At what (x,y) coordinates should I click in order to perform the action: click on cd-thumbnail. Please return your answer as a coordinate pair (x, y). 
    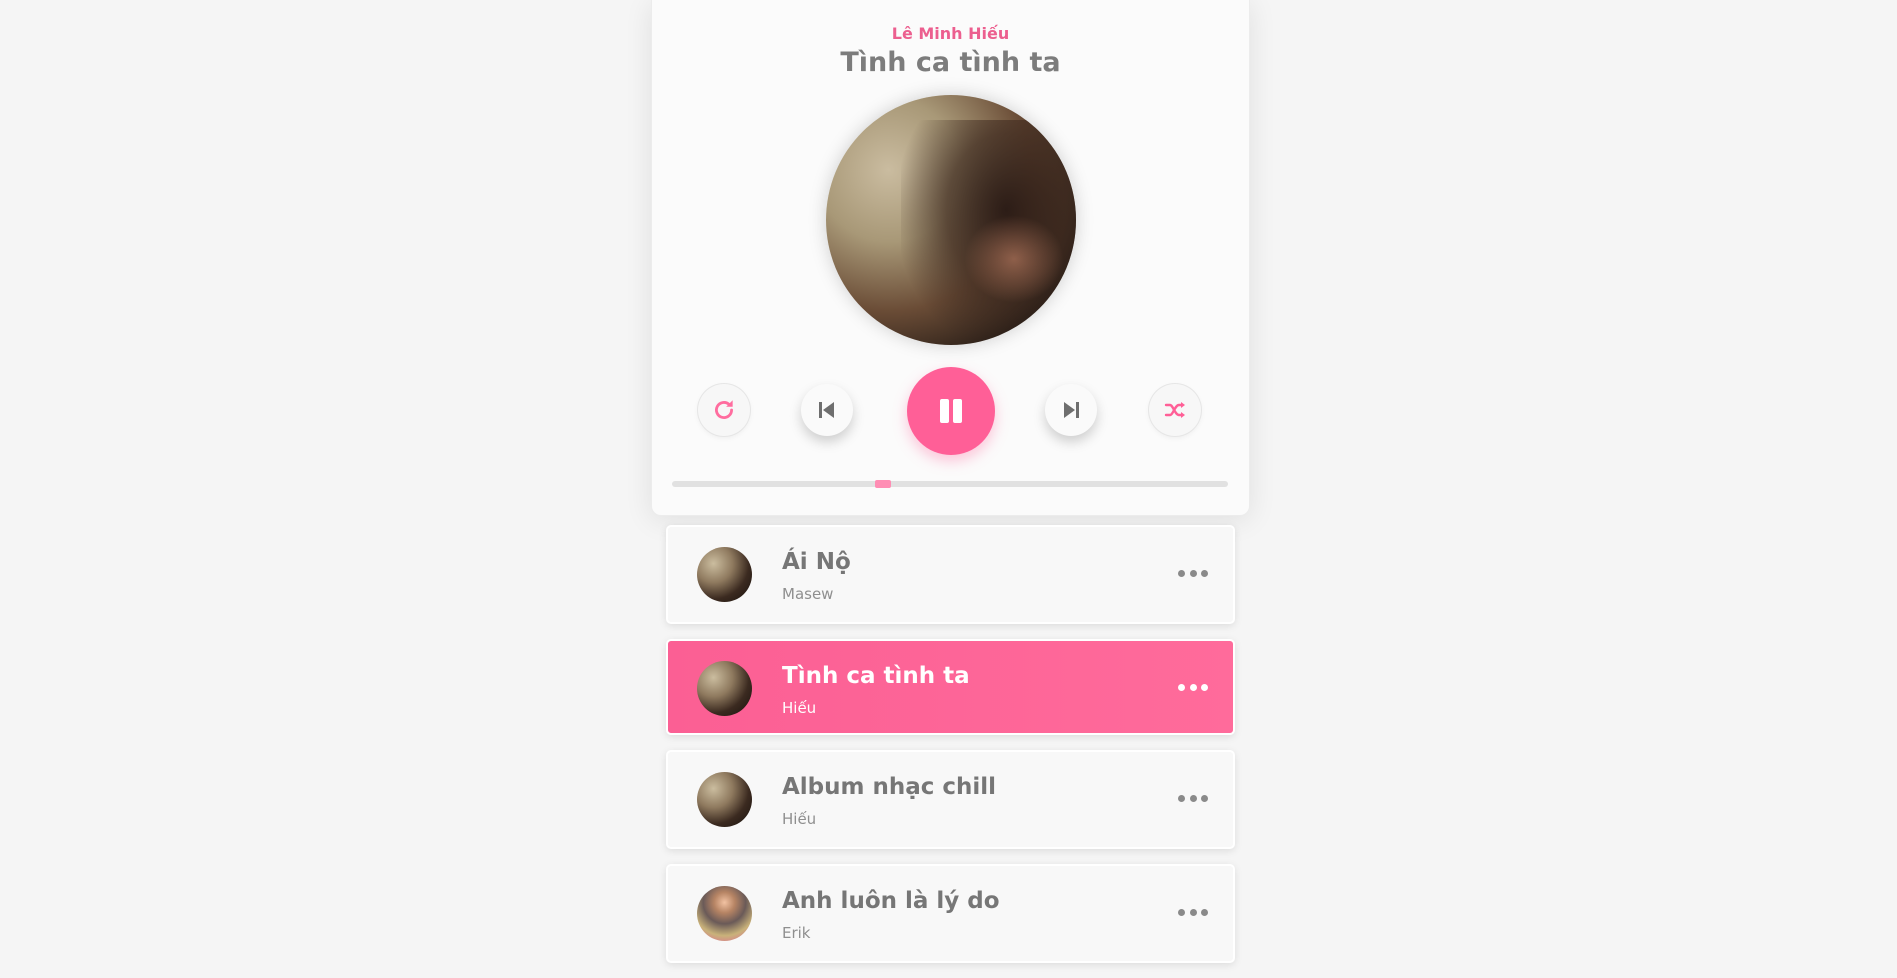
    Looking at the image, I should click on (951, 220).